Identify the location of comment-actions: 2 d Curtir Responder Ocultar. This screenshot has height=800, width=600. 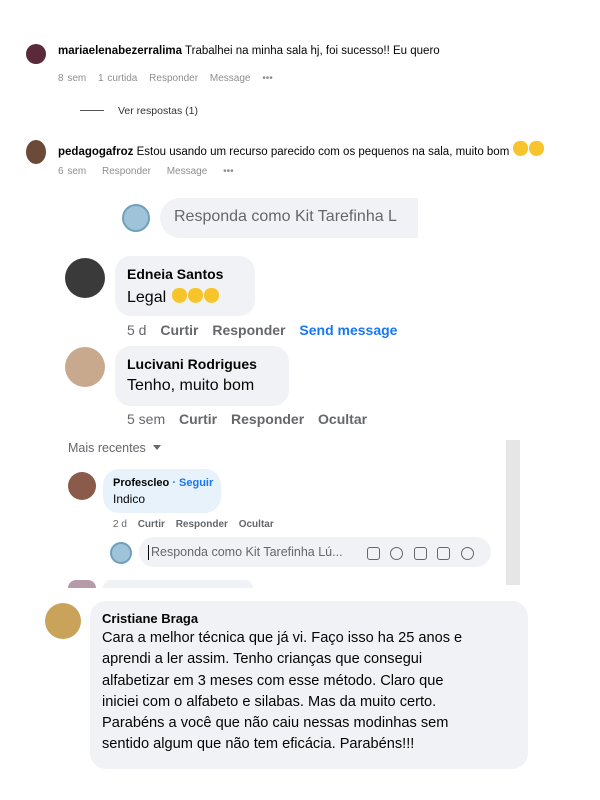
(193, 524).